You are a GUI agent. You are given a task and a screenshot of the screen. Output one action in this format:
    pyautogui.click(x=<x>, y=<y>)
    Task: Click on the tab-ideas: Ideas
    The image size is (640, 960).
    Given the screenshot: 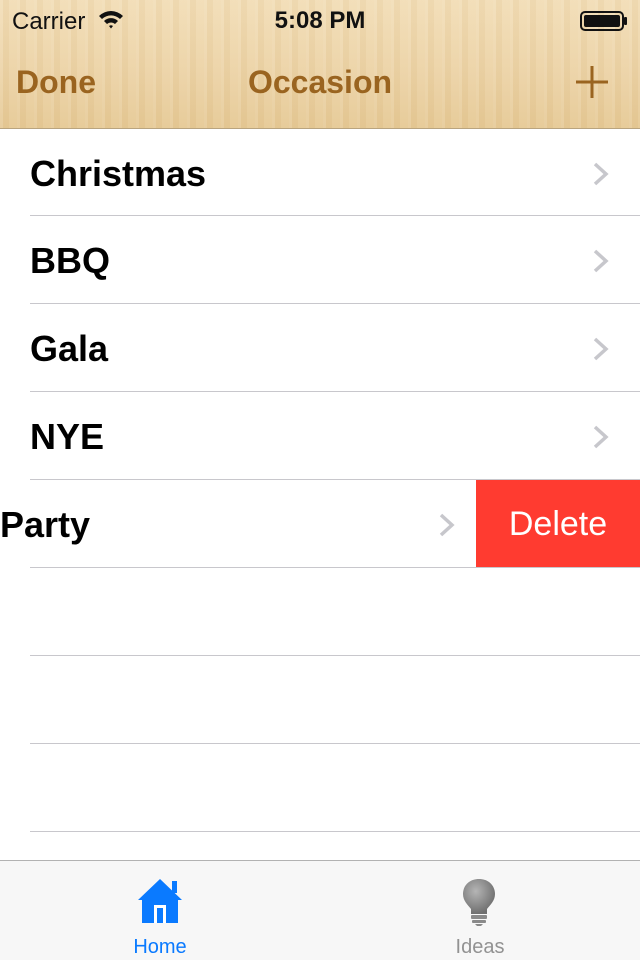 What is the action you would take?
    pyautogui.click(x=480, y=910)
    